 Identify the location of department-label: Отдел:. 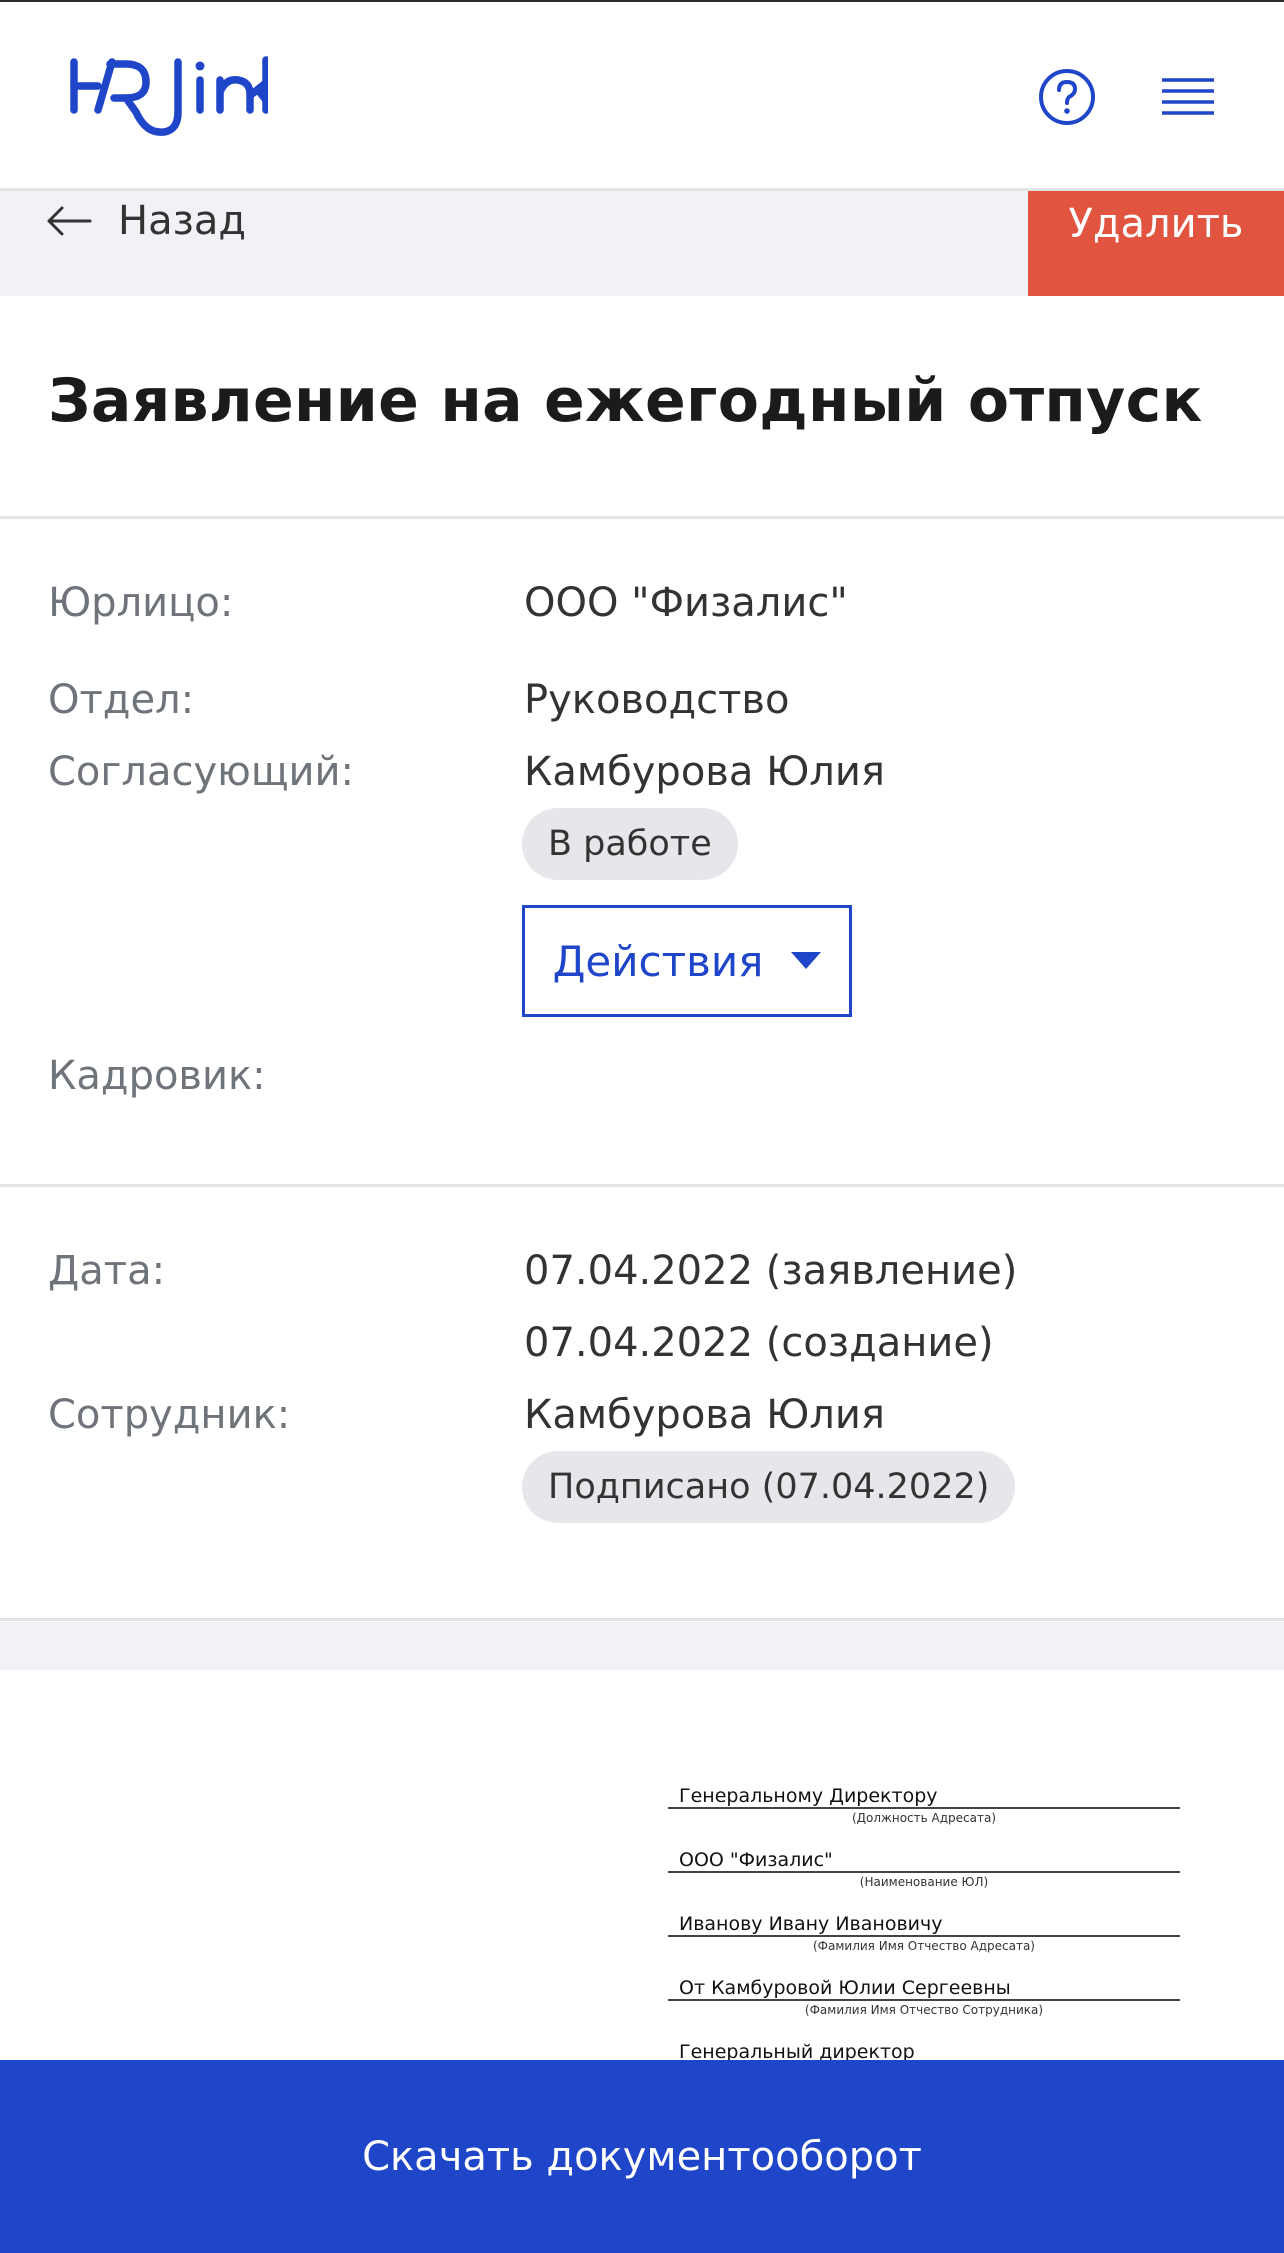
(121, 700).